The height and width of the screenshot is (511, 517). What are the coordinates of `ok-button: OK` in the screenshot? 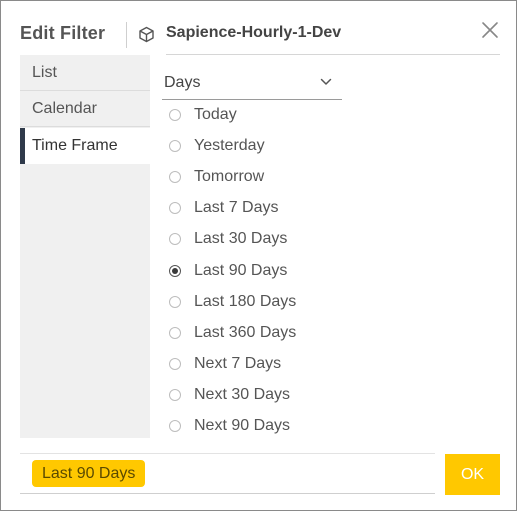 It's located at (472, 474).